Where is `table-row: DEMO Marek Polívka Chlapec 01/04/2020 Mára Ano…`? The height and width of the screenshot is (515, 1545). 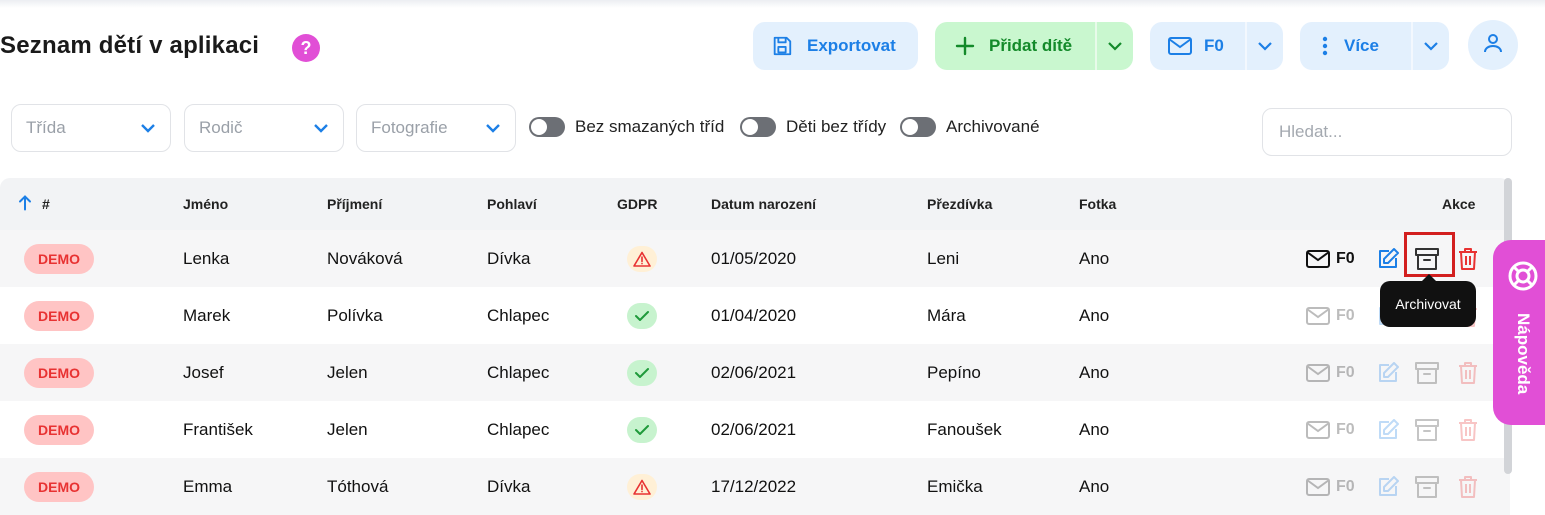 table-row: DEMO Marek Polívka Chlapec 01/04/2020 Mára Ano… is located at coordinates (755, 315).